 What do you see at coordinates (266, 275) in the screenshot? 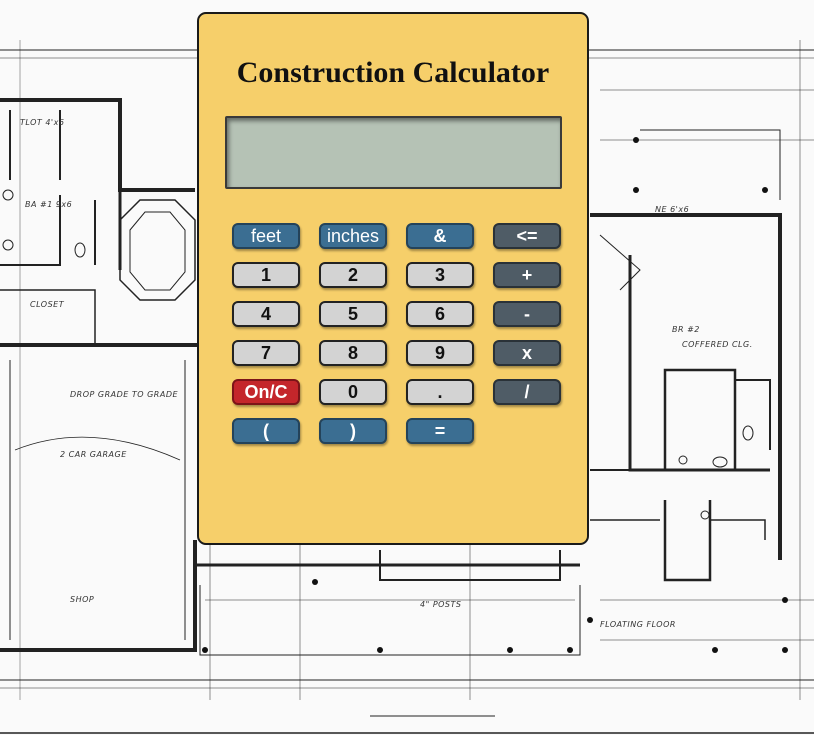
I see `digit-1-button: 1` at bounding box center [266, 275].